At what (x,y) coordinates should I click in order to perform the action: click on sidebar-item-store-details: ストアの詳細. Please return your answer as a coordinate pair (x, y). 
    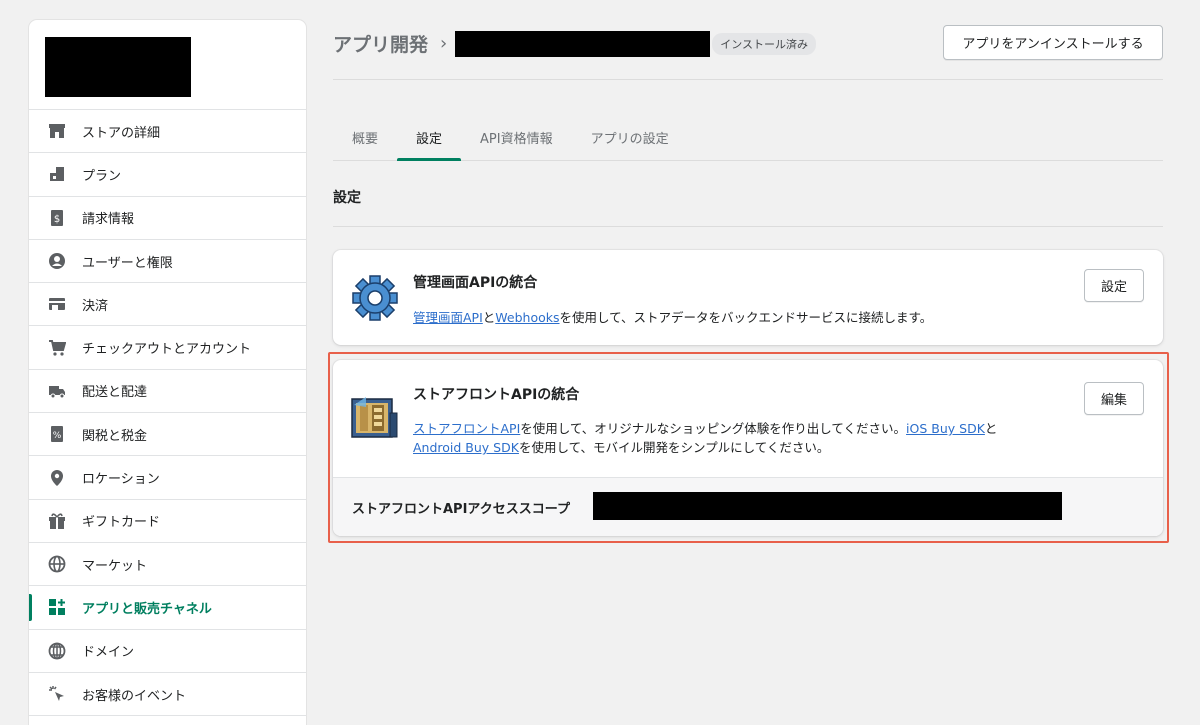
    Looking at the image, I should click on (167, 132).